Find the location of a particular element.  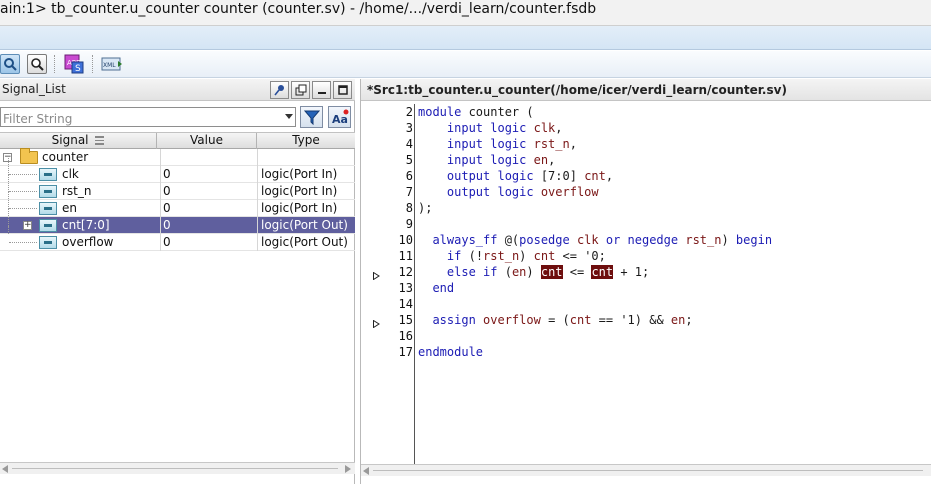

signal-row: overflow 0 logic(Port Out) is located at coordinates (177, 238).